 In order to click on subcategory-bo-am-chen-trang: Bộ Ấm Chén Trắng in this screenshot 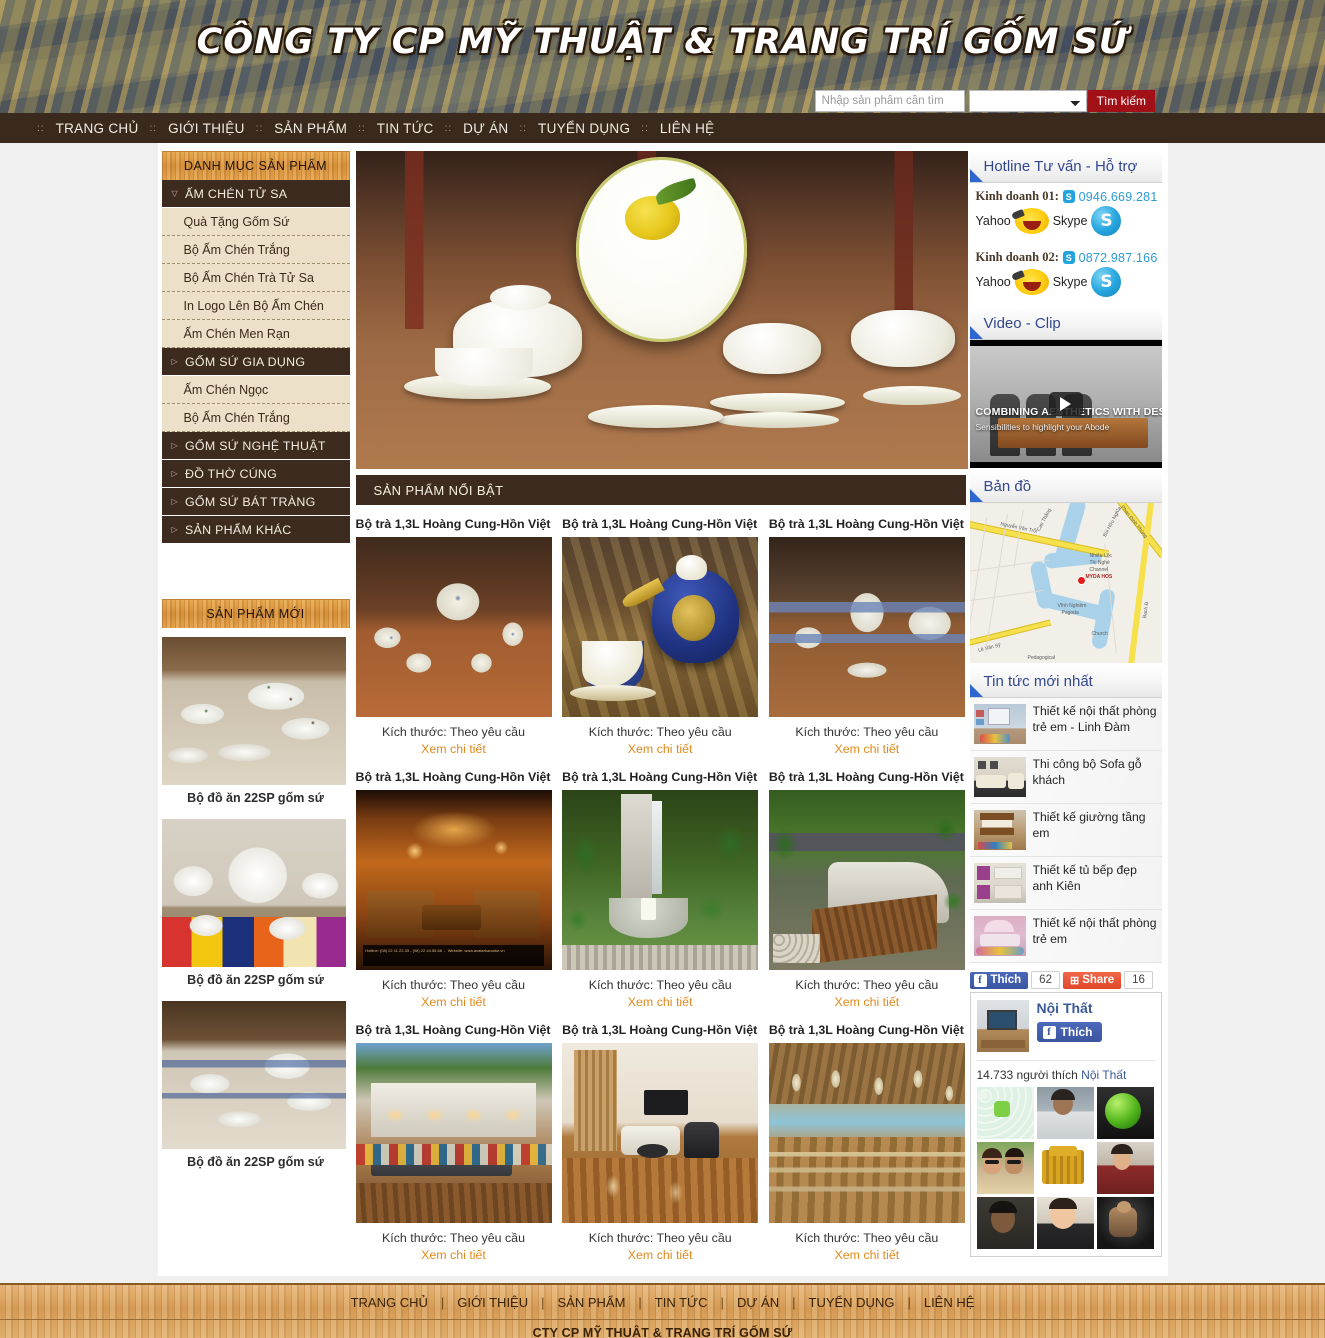, I will do `click(255, 250)`.